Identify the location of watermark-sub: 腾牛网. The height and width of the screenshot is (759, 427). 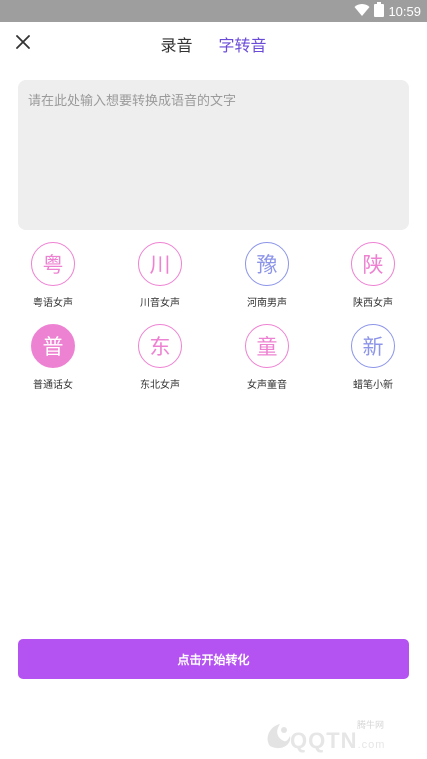
(371, 726).